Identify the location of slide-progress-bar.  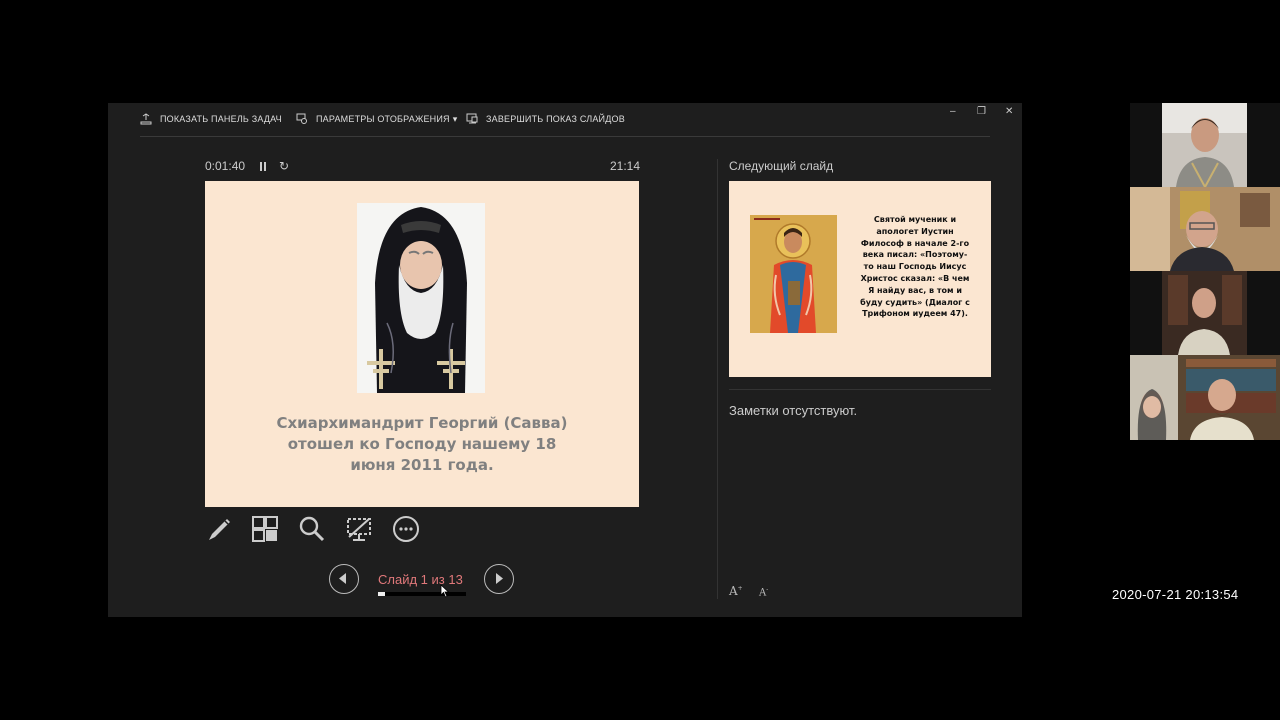
(422, 594).